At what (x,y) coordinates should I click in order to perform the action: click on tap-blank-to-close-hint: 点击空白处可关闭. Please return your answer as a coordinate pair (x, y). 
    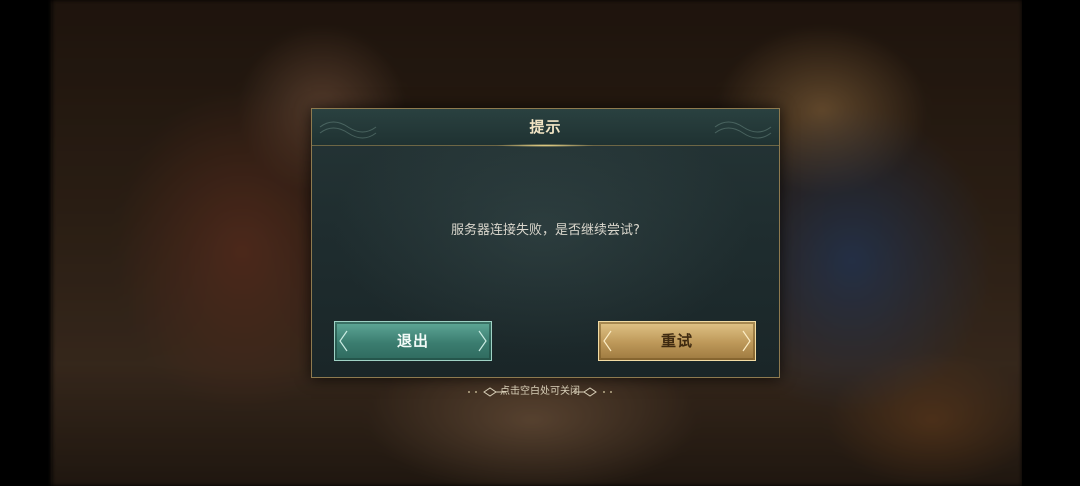
    Looking at the image, I should click on (540, 392).